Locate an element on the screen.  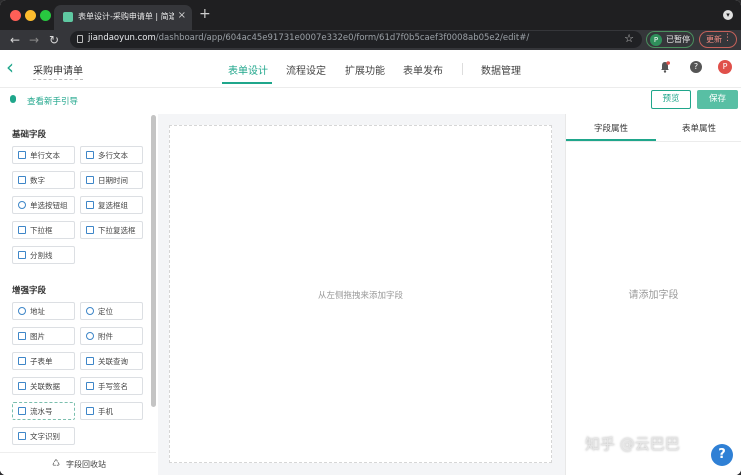
forward-arrow-icon: → is located at coordinates (34, 40).